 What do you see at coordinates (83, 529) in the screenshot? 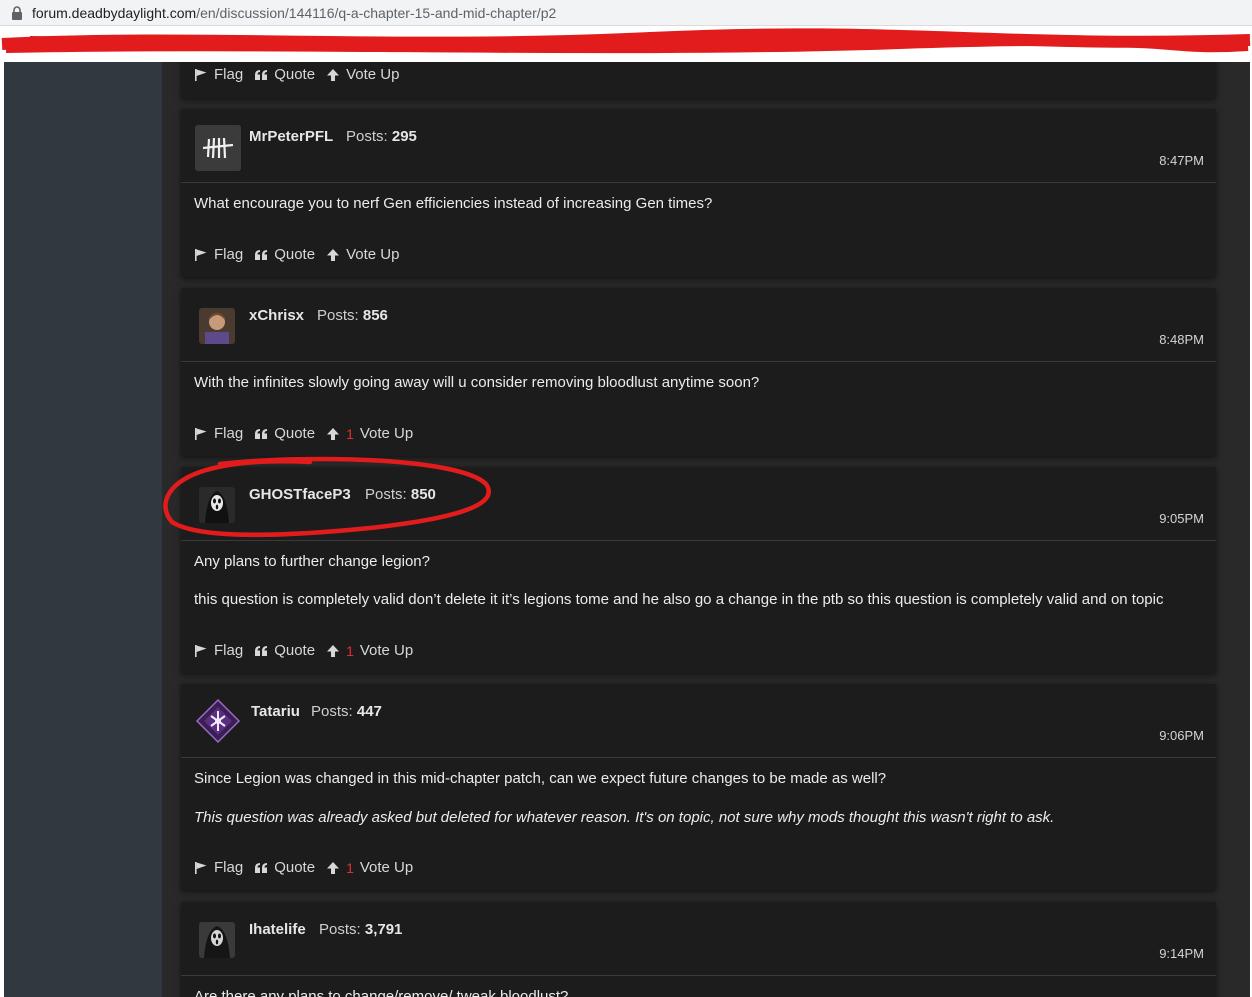
I see `left-sidebar` at bounding box center [83, 529].